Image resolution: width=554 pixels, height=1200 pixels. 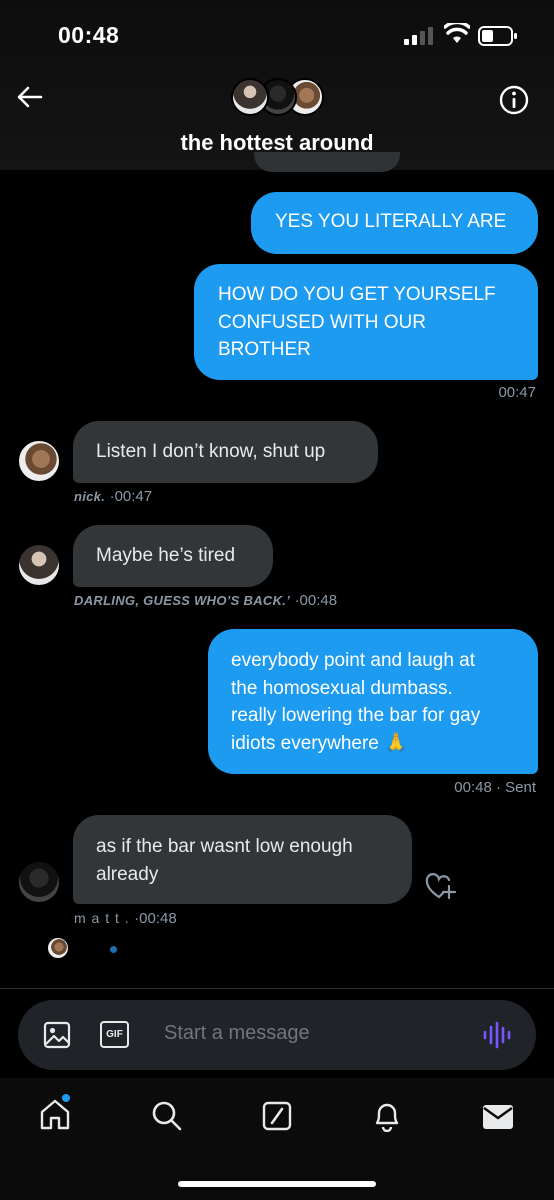 I want to click on message-text-line: idiots everywhere 🙏, so click(x=319, y=743).